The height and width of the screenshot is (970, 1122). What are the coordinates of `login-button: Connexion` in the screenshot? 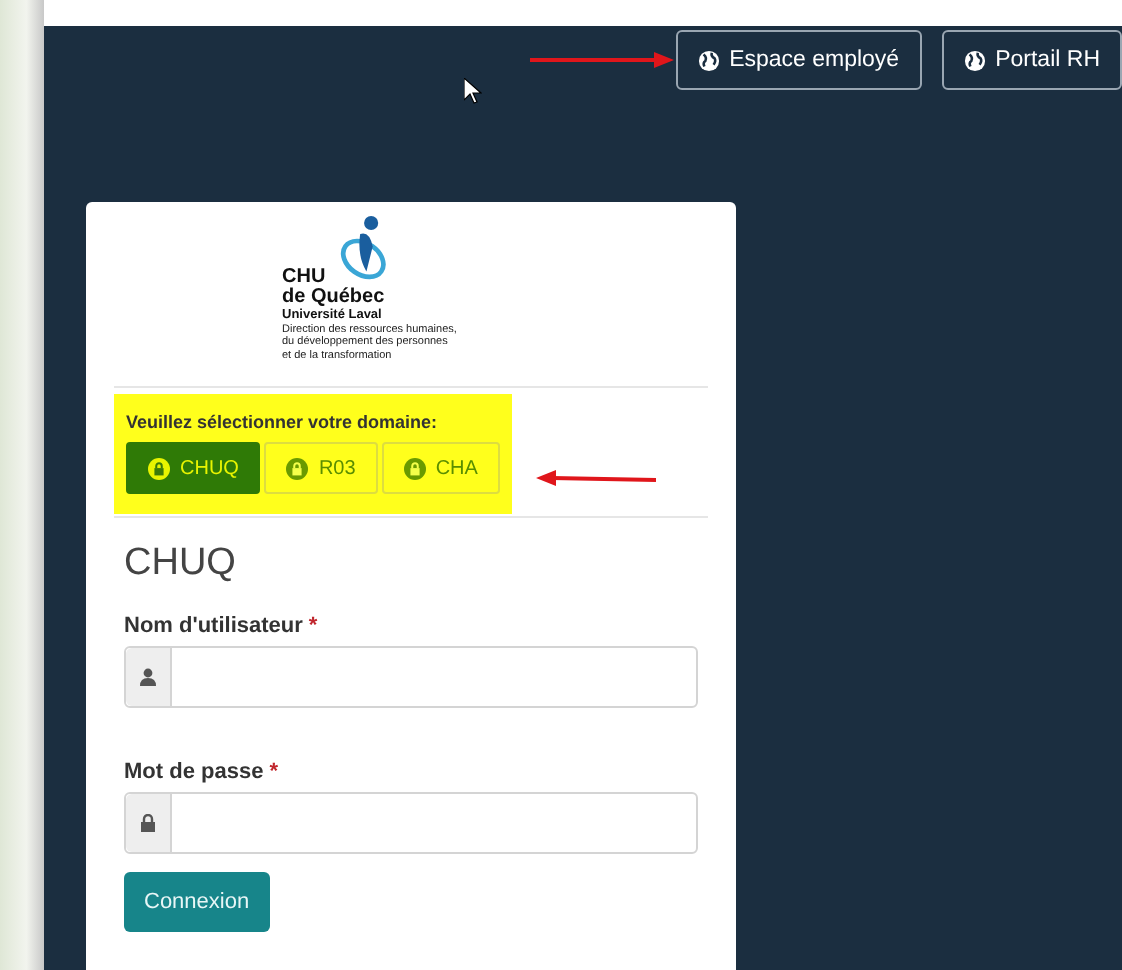 It's located at (197, 902).